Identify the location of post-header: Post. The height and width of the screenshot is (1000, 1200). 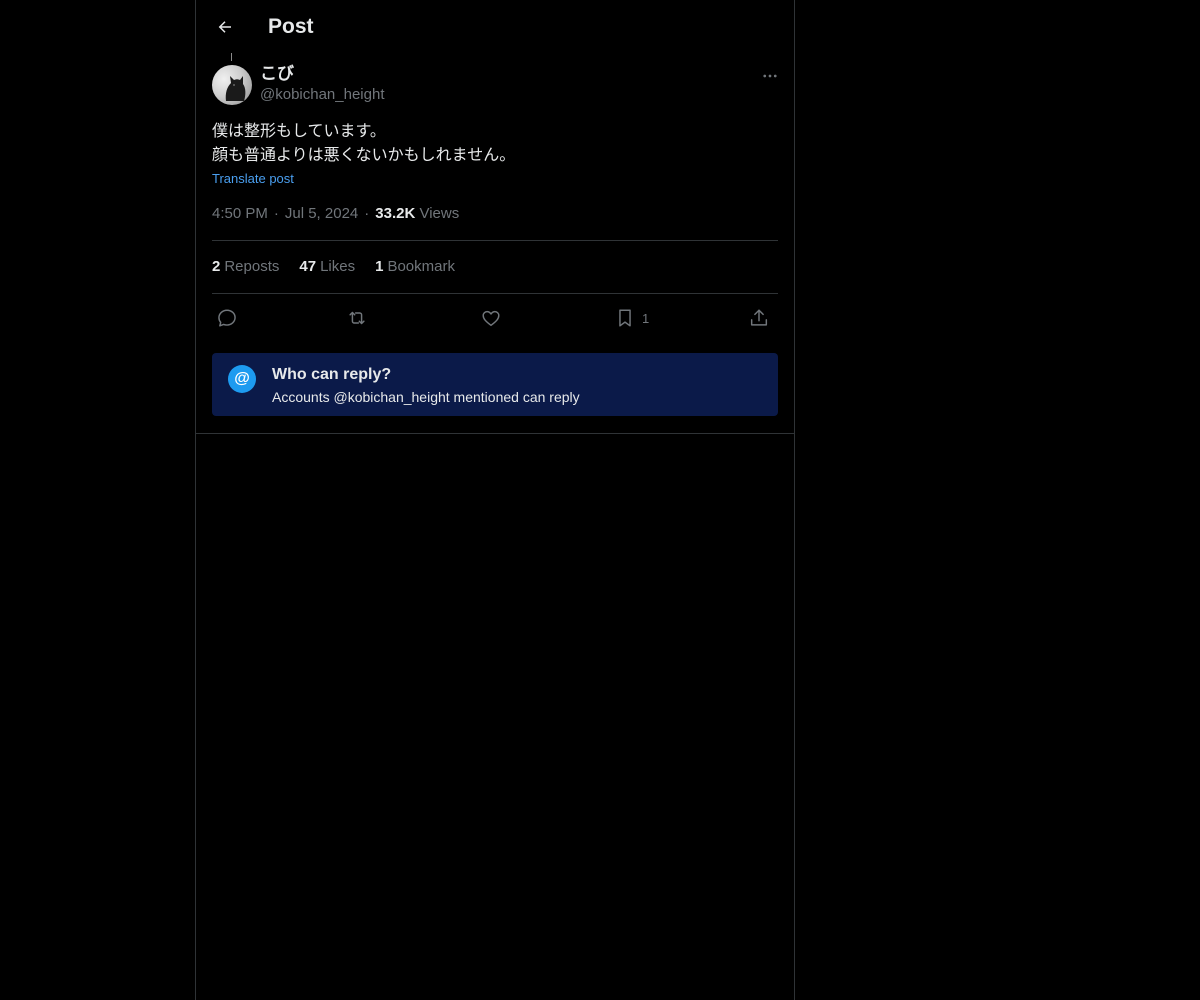
(495, 27).